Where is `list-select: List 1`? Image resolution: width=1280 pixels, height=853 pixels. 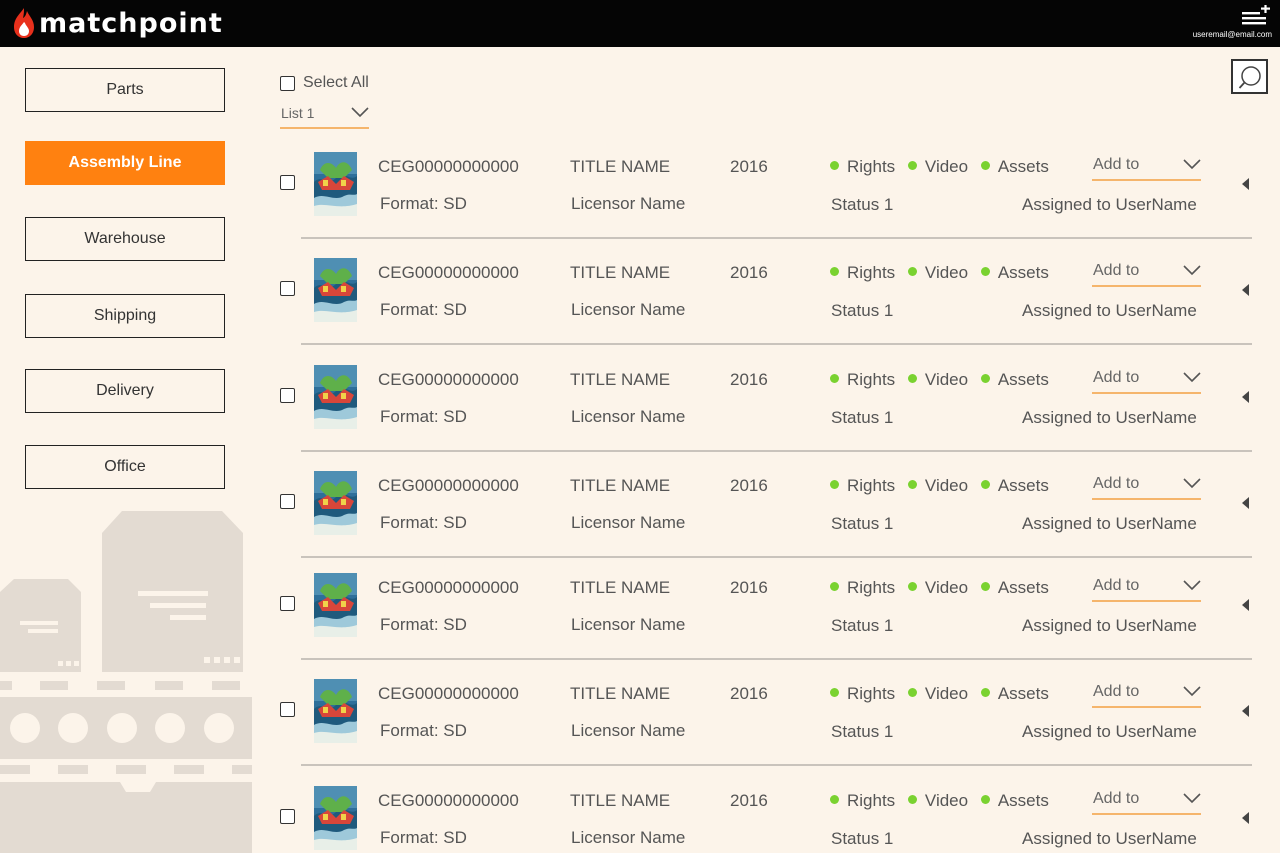 list-select: List 1 is located at coordinates (324, 115).